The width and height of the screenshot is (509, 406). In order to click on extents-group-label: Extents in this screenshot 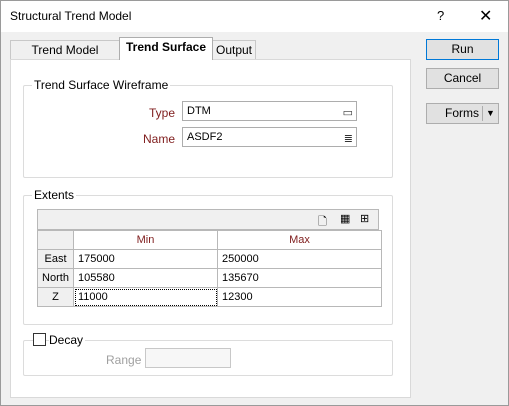, I will do `click(54, 195)`.